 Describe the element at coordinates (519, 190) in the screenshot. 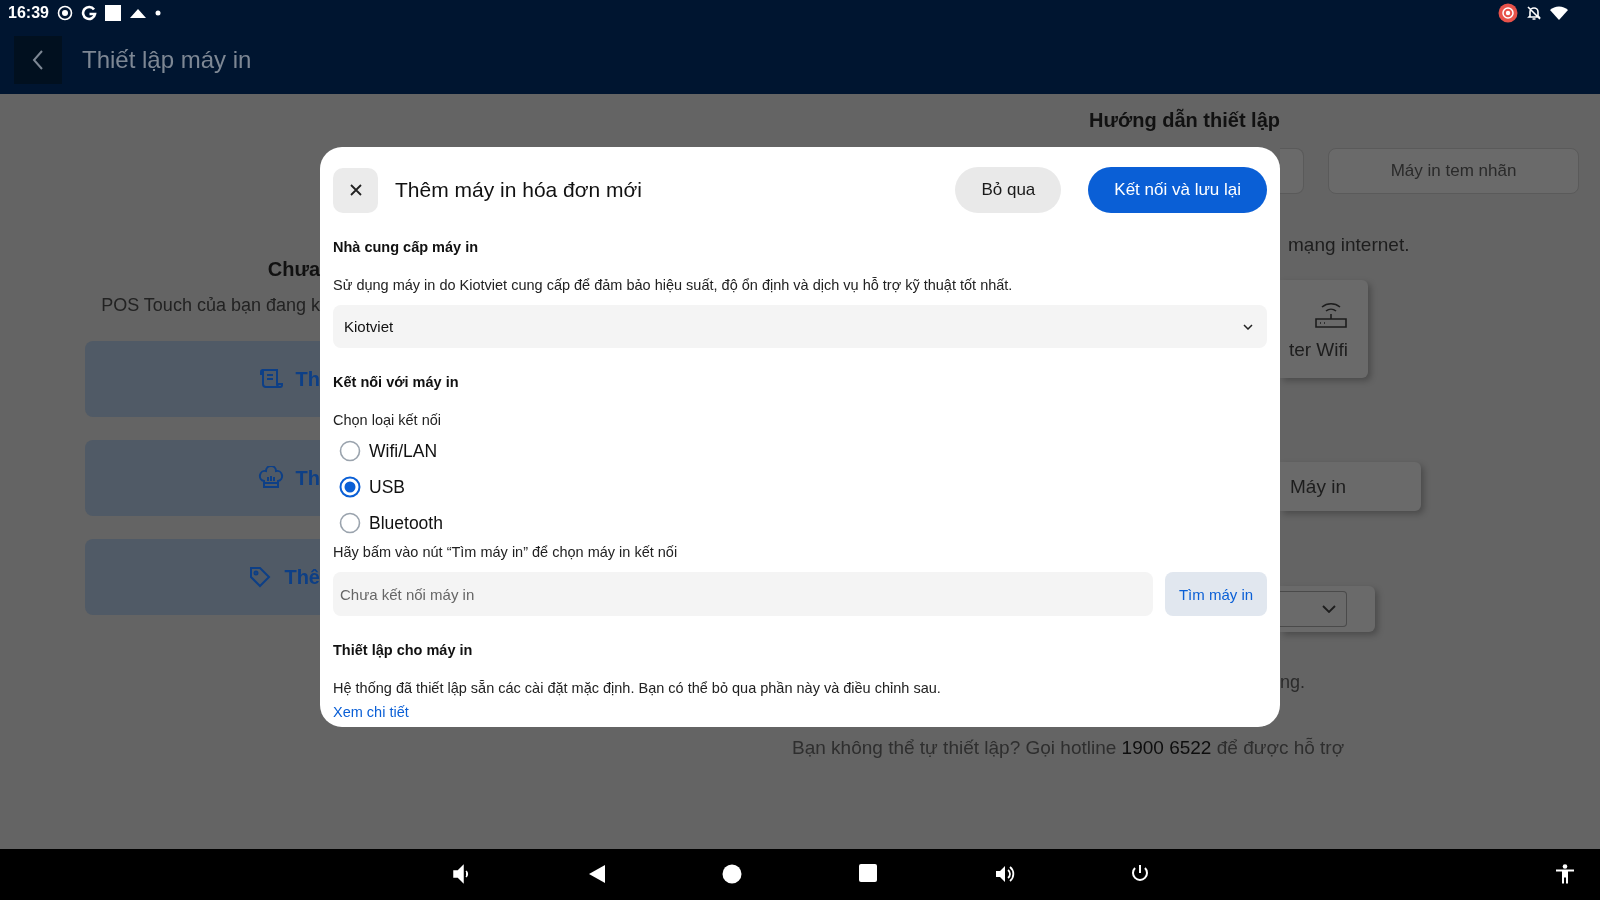

I see `dialog-title: Thêm máy in hóa đơn mới` at that location.